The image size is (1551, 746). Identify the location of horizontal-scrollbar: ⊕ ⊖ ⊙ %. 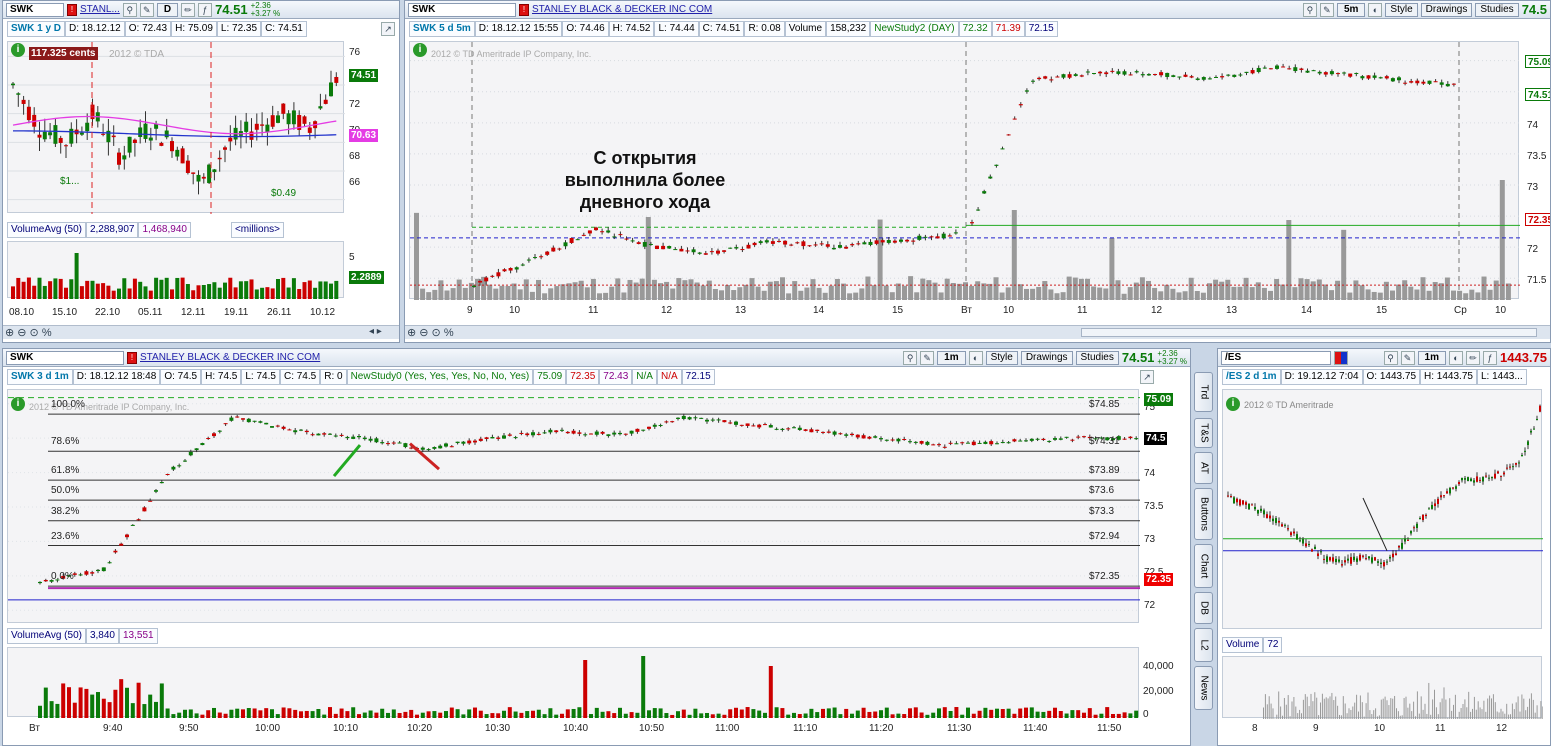
(977, 332).